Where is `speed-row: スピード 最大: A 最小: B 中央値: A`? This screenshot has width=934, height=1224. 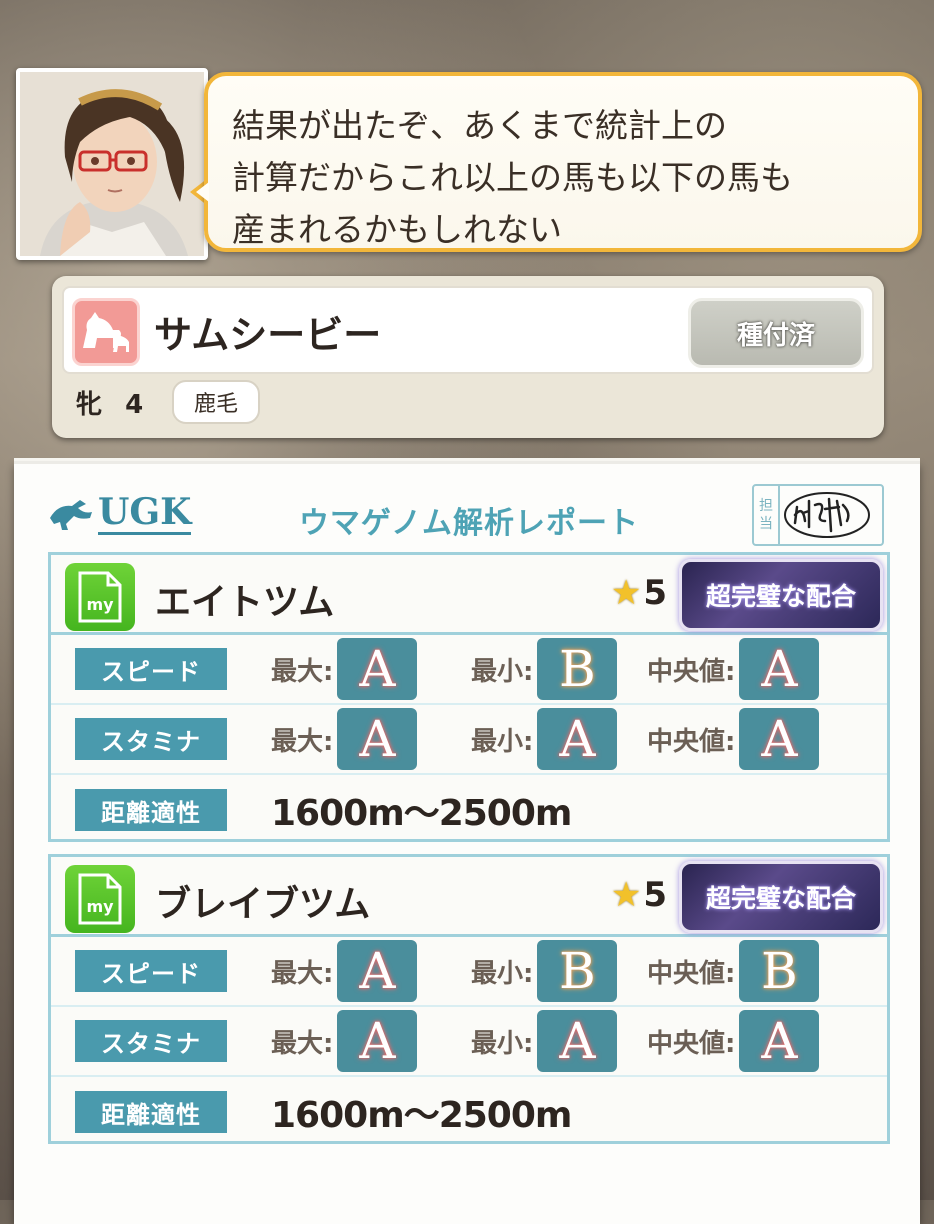 speed-row: スピード 最大: A 最小: B 中央値: A is located at coordinates (469, 670).